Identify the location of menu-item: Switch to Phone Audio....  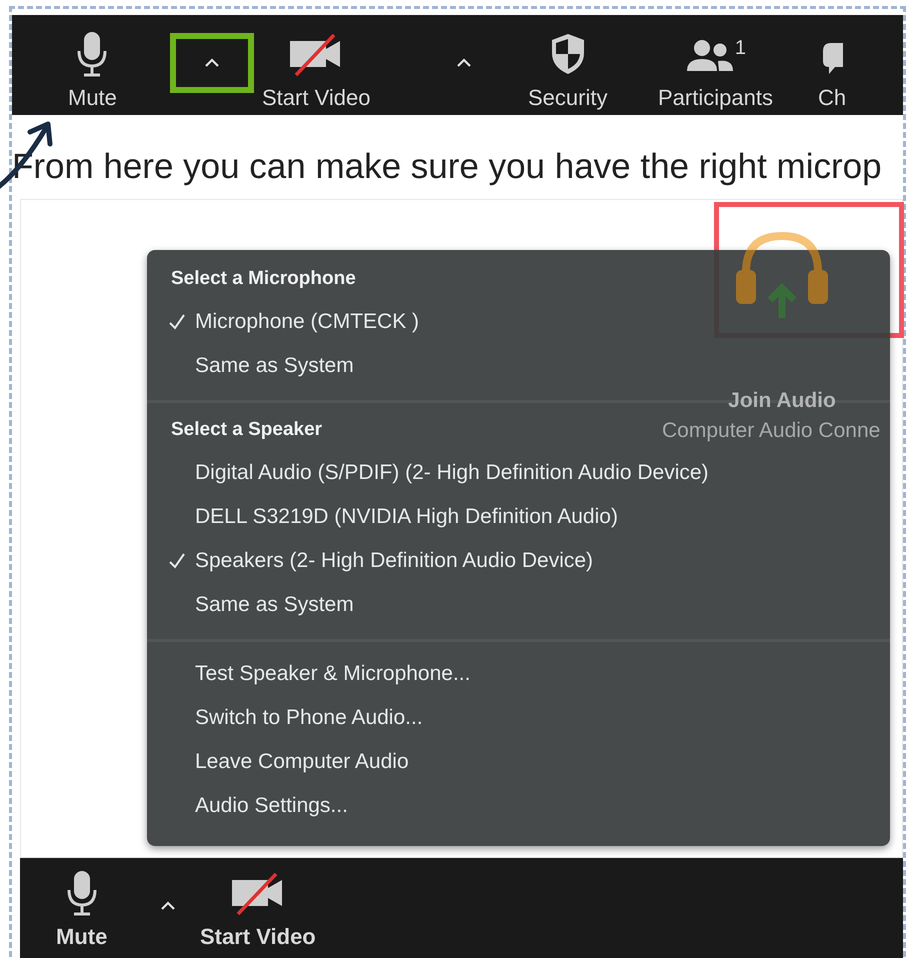
(289, 718).